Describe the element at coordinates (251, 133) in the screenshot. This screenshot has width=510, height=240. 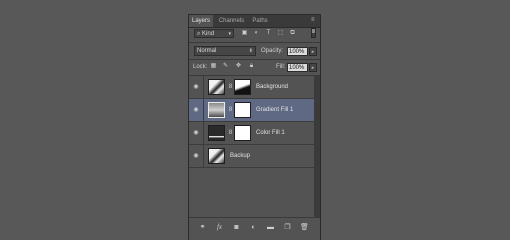
I see `layer-row-color-fill-1: ◉ 8 Color Fill 1` at that location.